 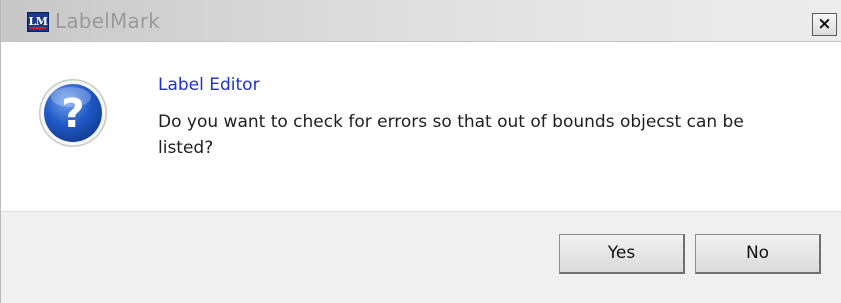 I want to click on yes-button: Yes, so click(x=622, y=254).